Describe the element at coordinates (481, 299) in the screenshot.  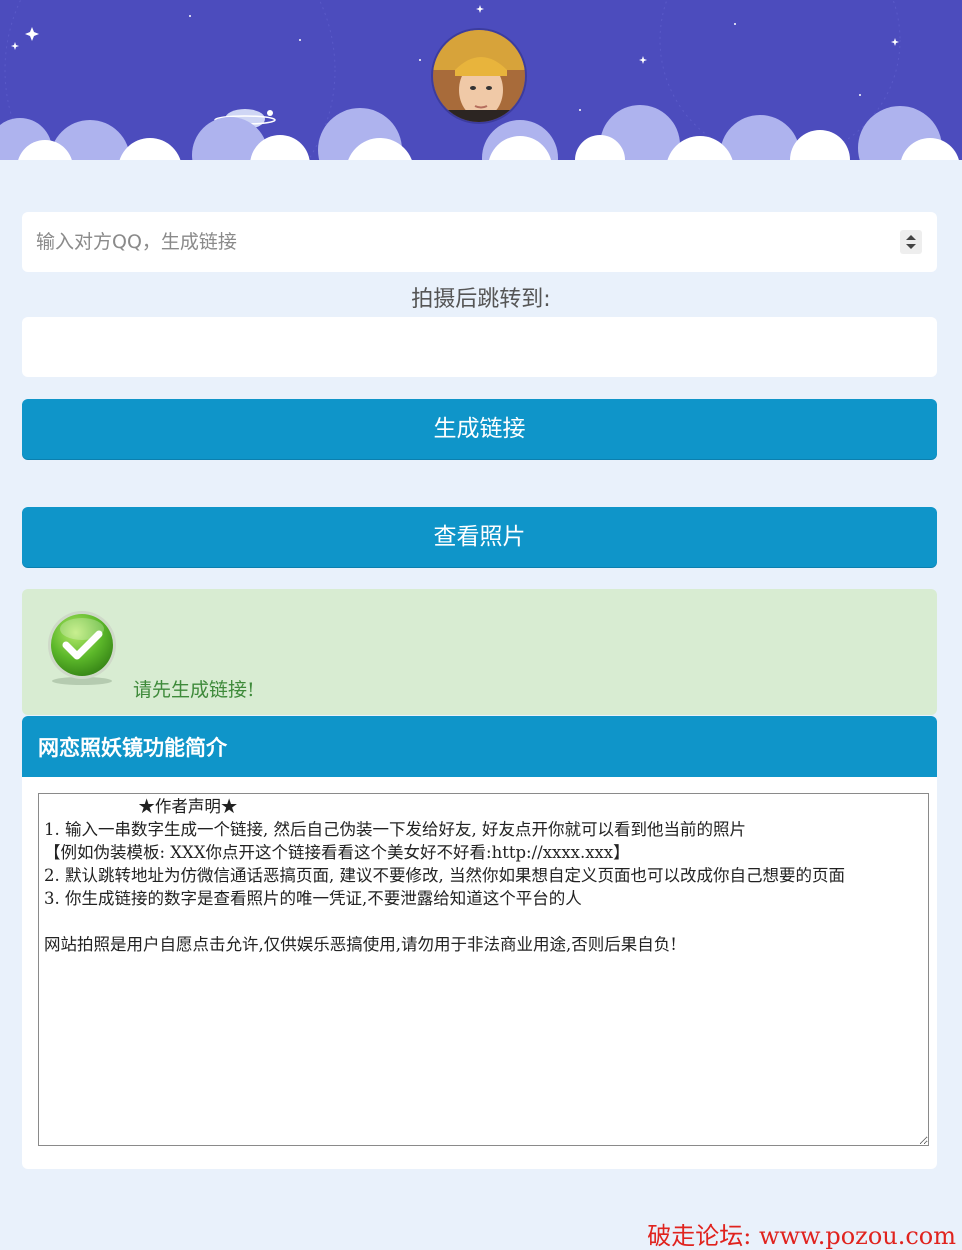
I see `redirect-label: 拍摄后跳转到:` at that location.